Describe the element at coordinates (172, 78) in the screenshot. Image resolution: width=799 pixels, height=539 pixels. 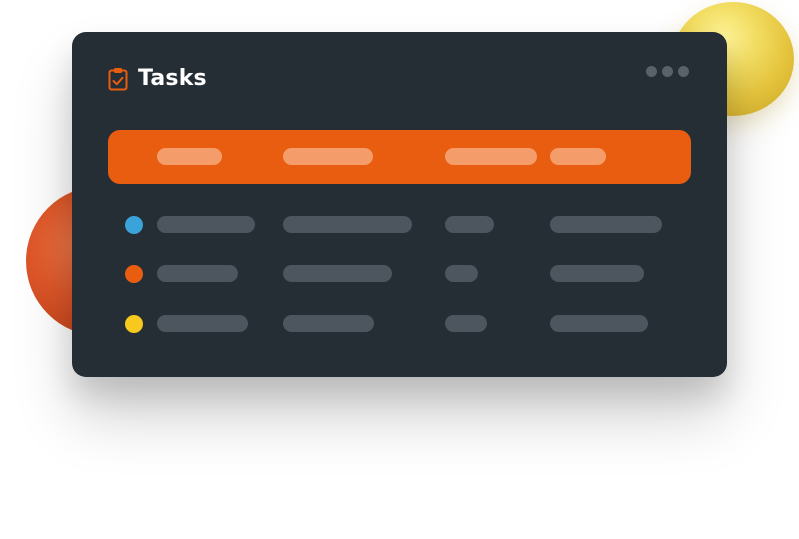
I see `card-title: Tasks` at that location.